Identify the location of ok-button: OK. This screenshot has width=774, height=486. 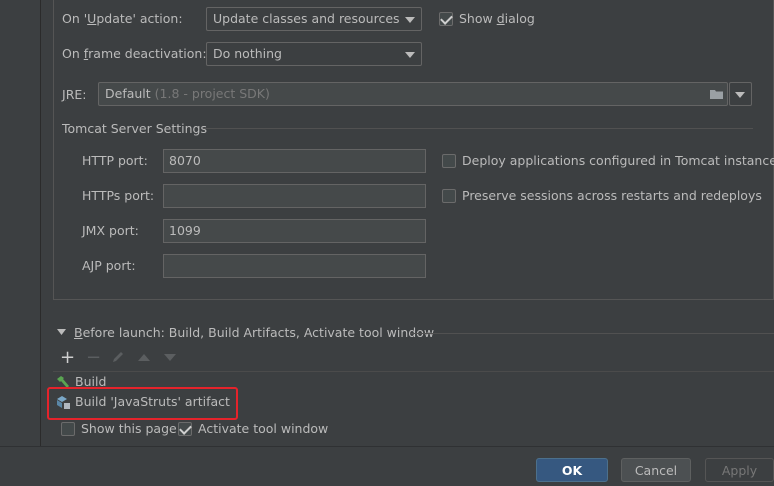
(572, 470).